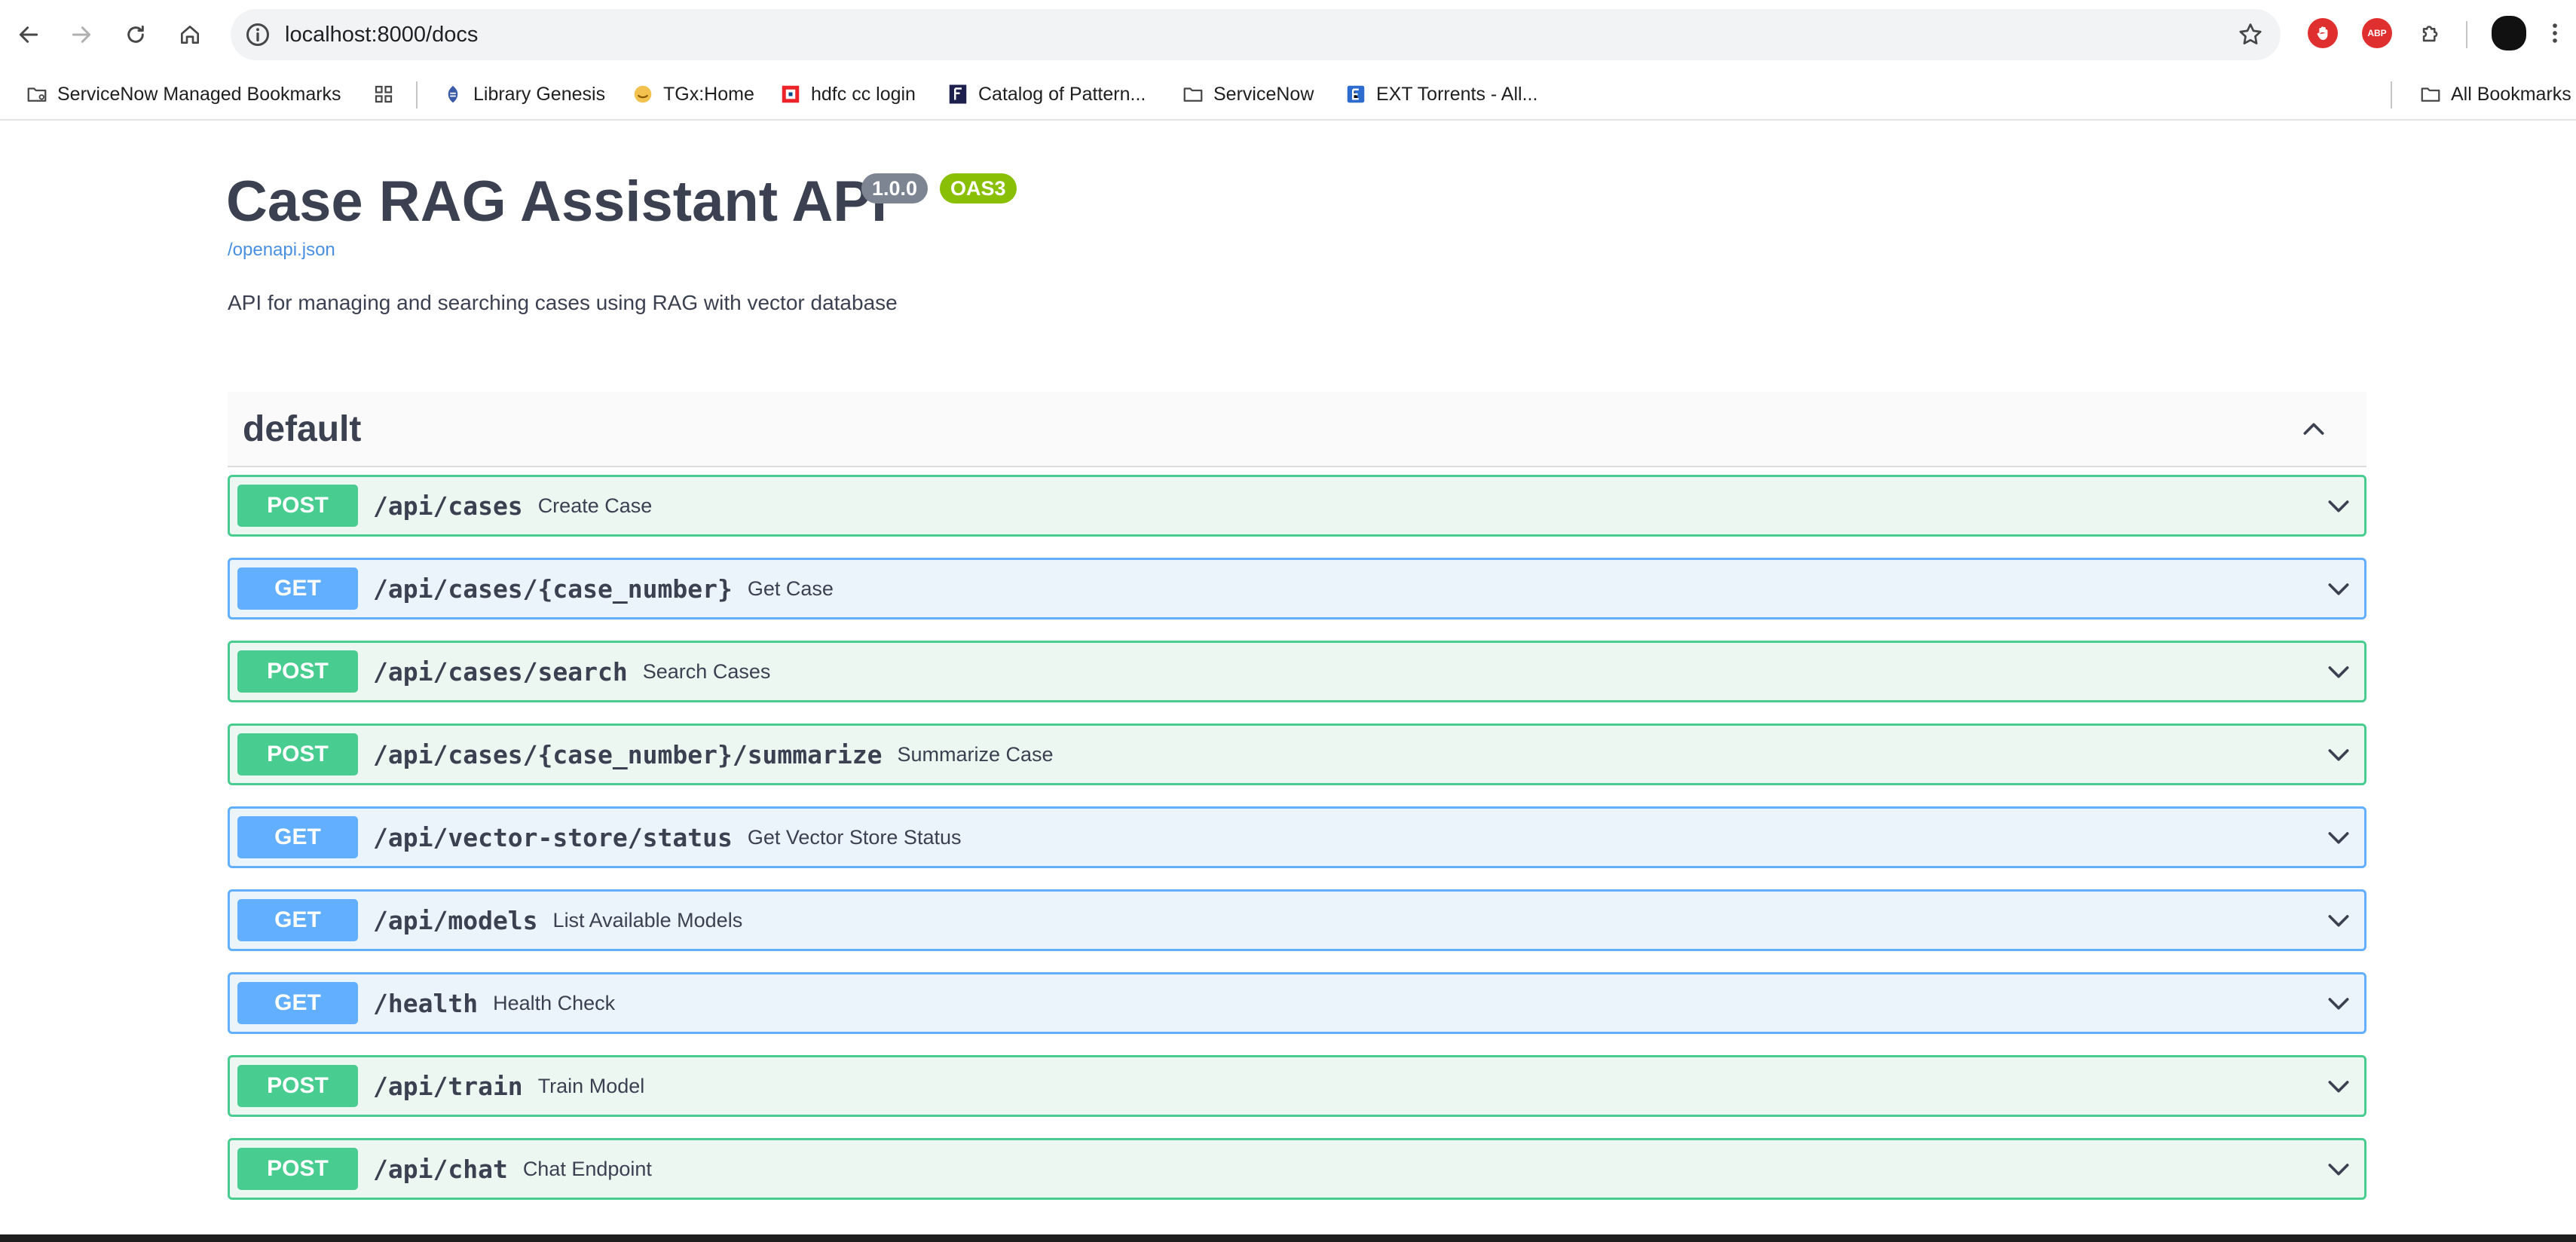 This screenshot has height=1242, width=2576. Describe the element at coordinates (440, 1169) in the screenshot. I see `operation-path: /api/chat` at that location.